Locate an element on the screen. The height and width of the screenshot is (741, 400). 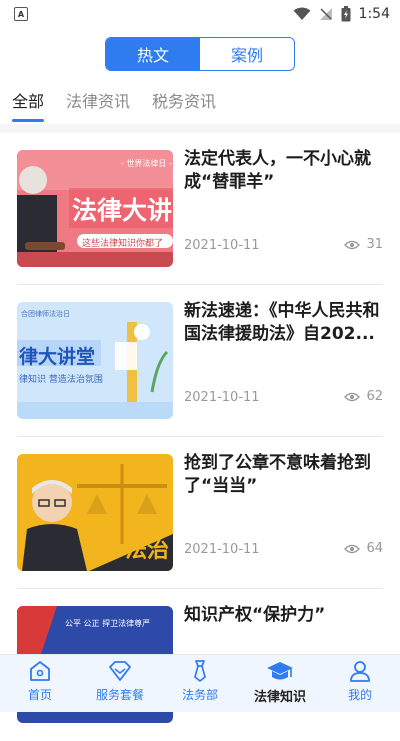
article-title: 抢到了公章不意味着抢到了“当当” is located at coordinates (284, 475).